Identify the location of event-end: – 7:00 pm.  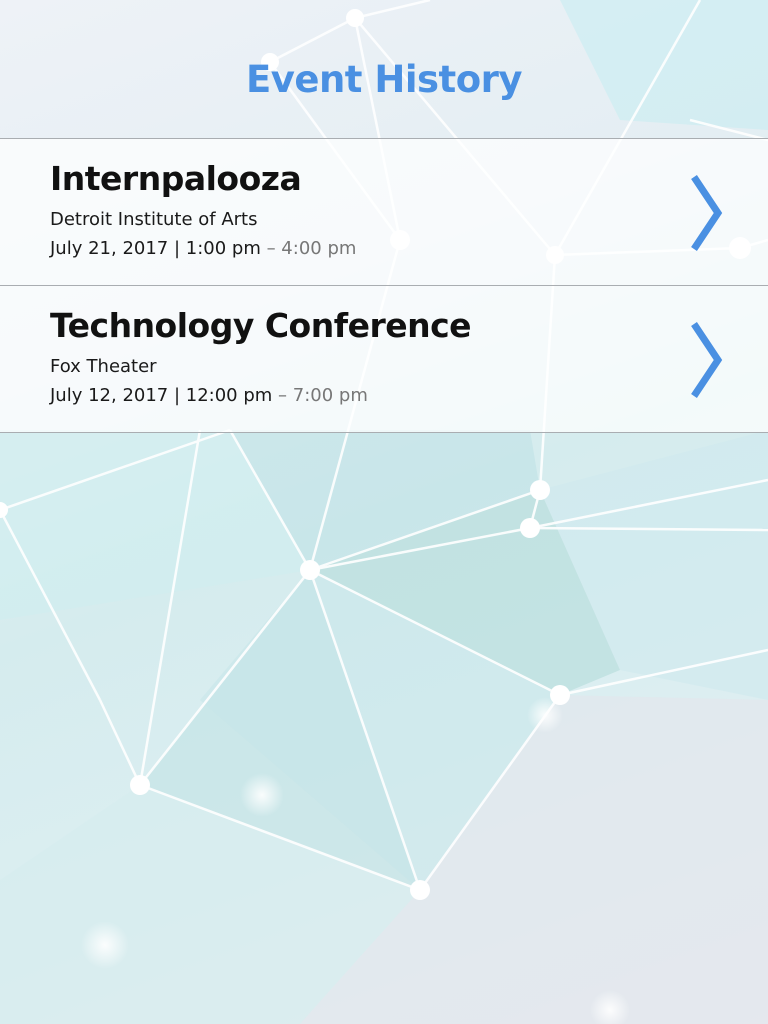
(320, 395).